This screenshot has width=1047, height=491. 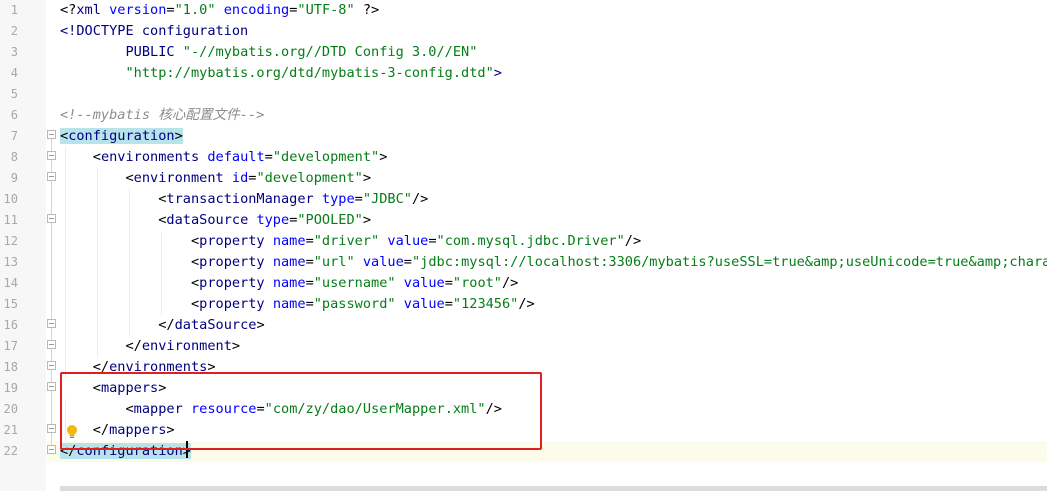 What do you see at coordinates (10, 346) in the screenshot?
I see `line-number: 17` at bounding box center [10, 346].